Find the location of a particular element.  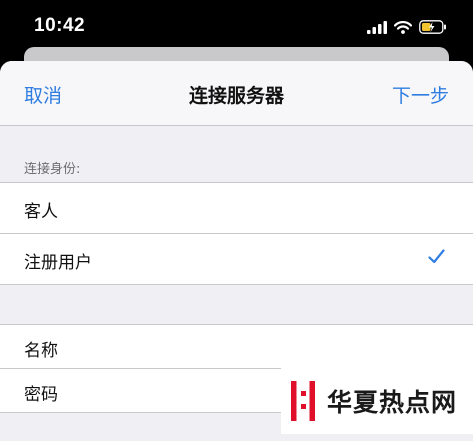

signal-icon is located at coordinates (377, 28).